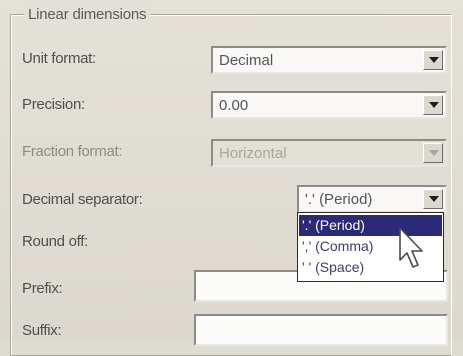  I want to click on unit-format-value: Decimal, so click(246, 60).